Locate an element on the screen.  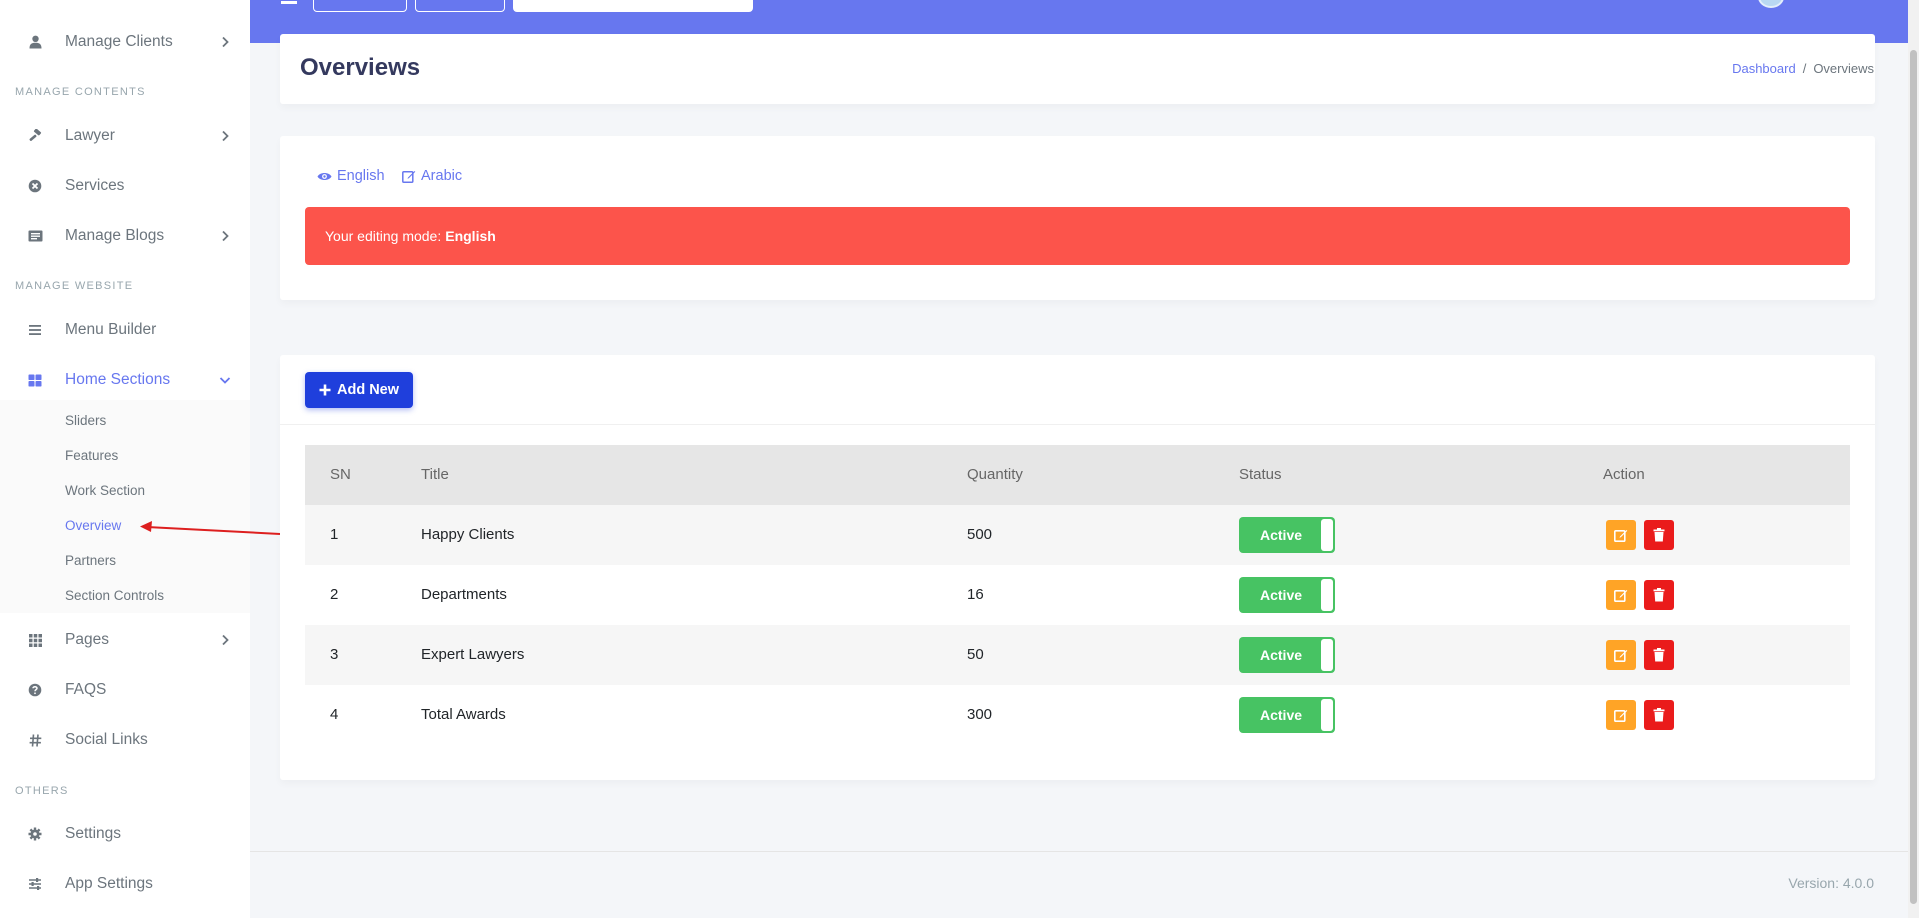
sidebar-item-label: Social Links is located at coordinates (106, 739).